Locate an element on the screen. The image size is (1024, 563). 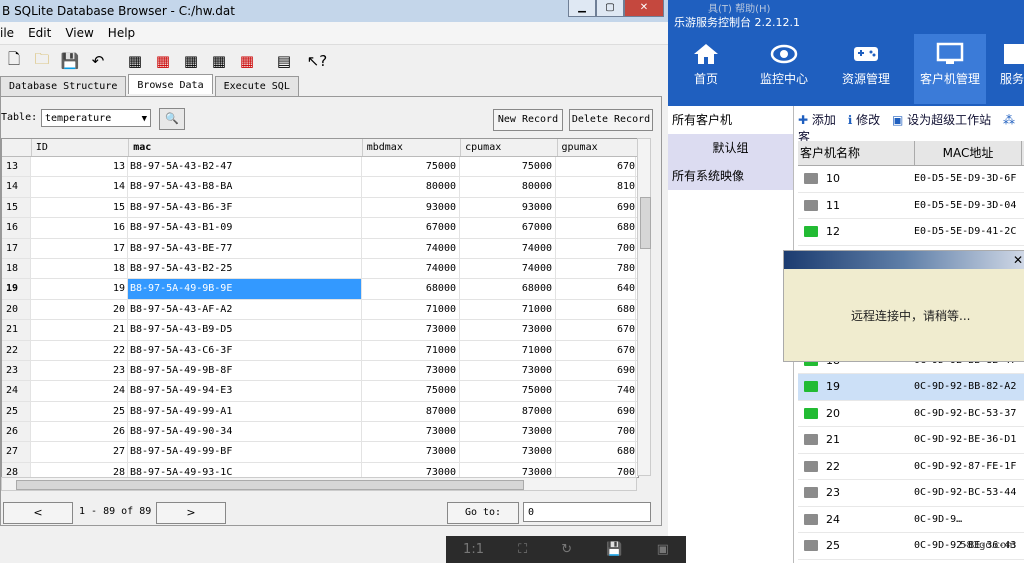
goto-button: Go to: is located at coordinates (483, 513).